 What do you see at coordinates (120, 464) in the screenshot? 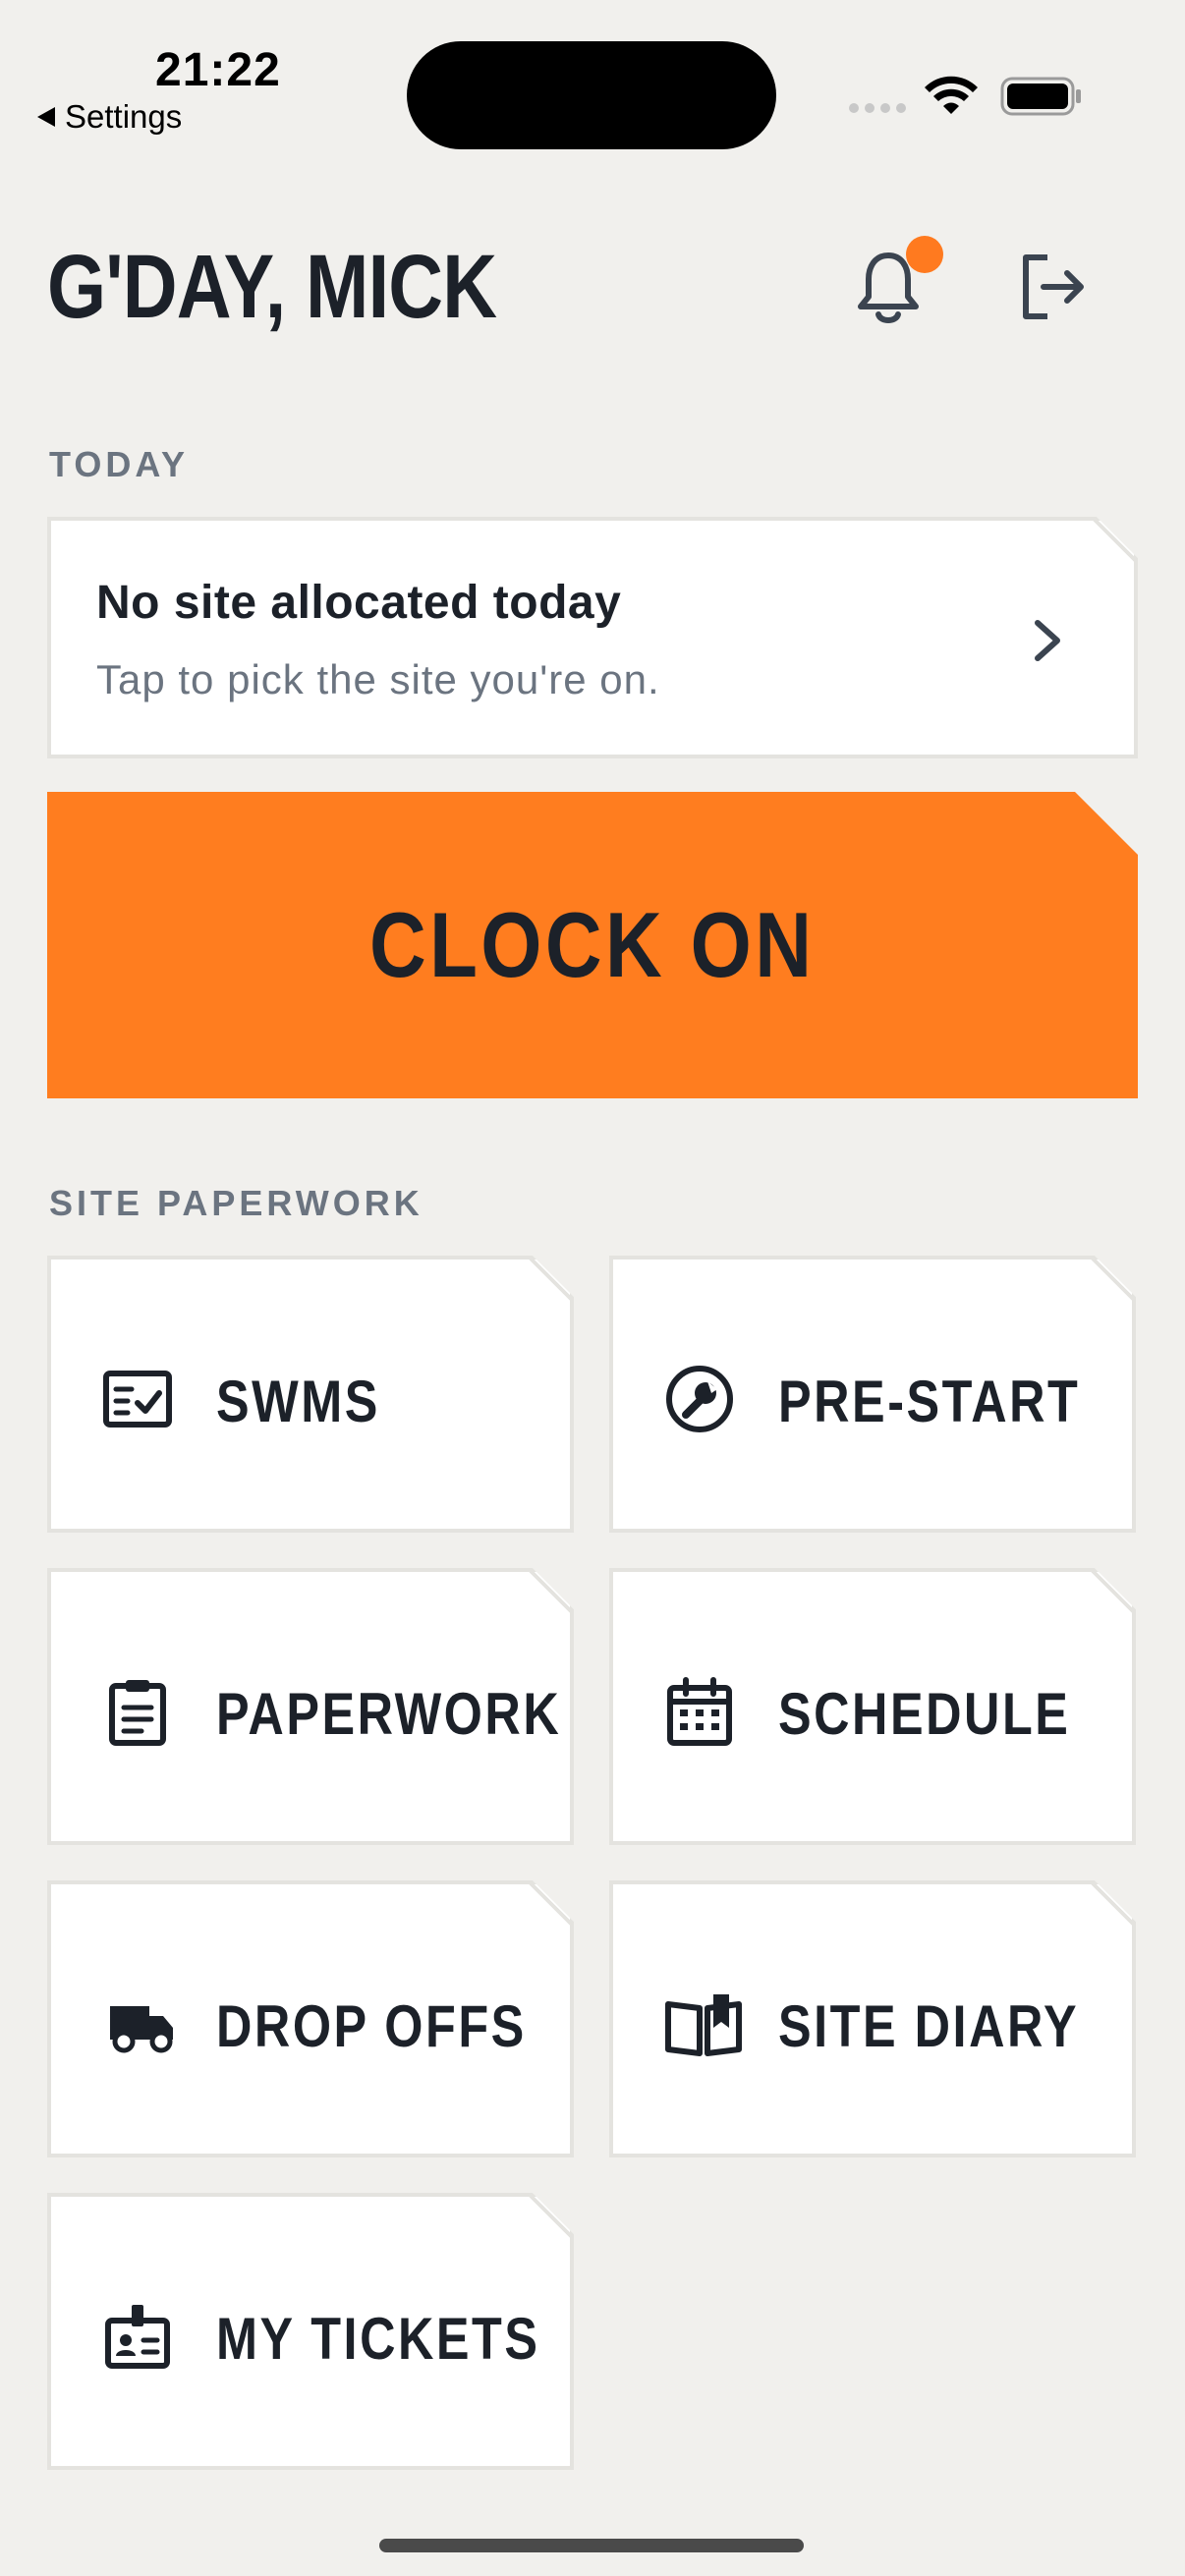
I see `today-section-label: TODAY` at bounding box center [120, 464].